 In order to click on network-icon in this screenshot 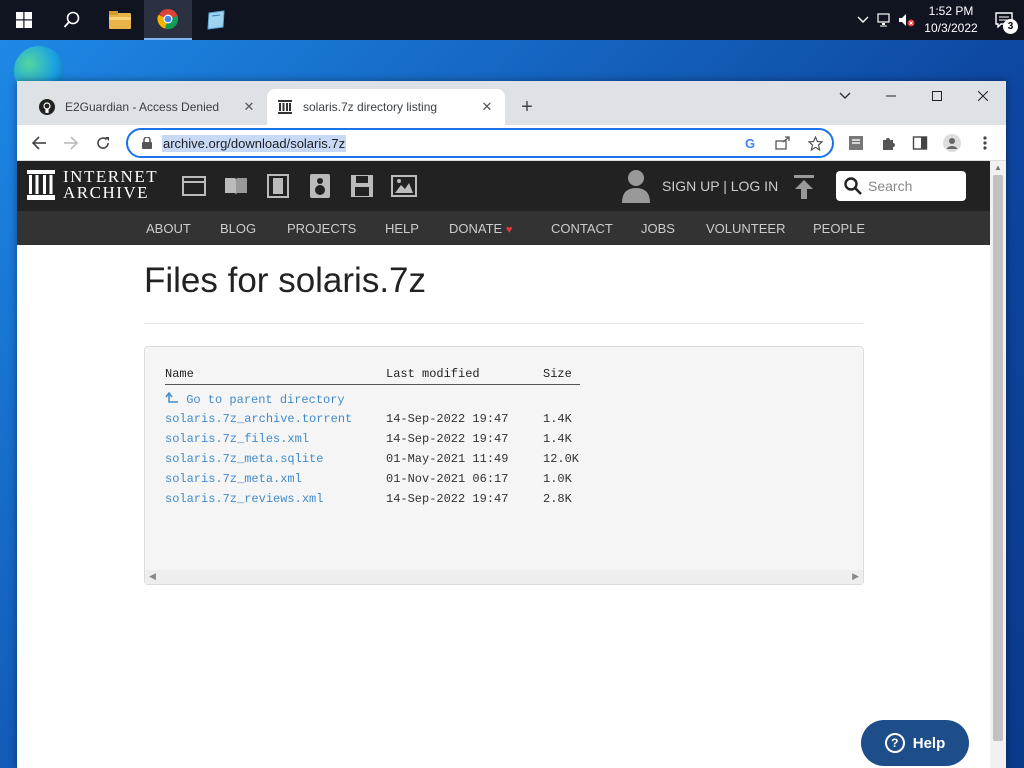, I will do `click(885, 20)`.